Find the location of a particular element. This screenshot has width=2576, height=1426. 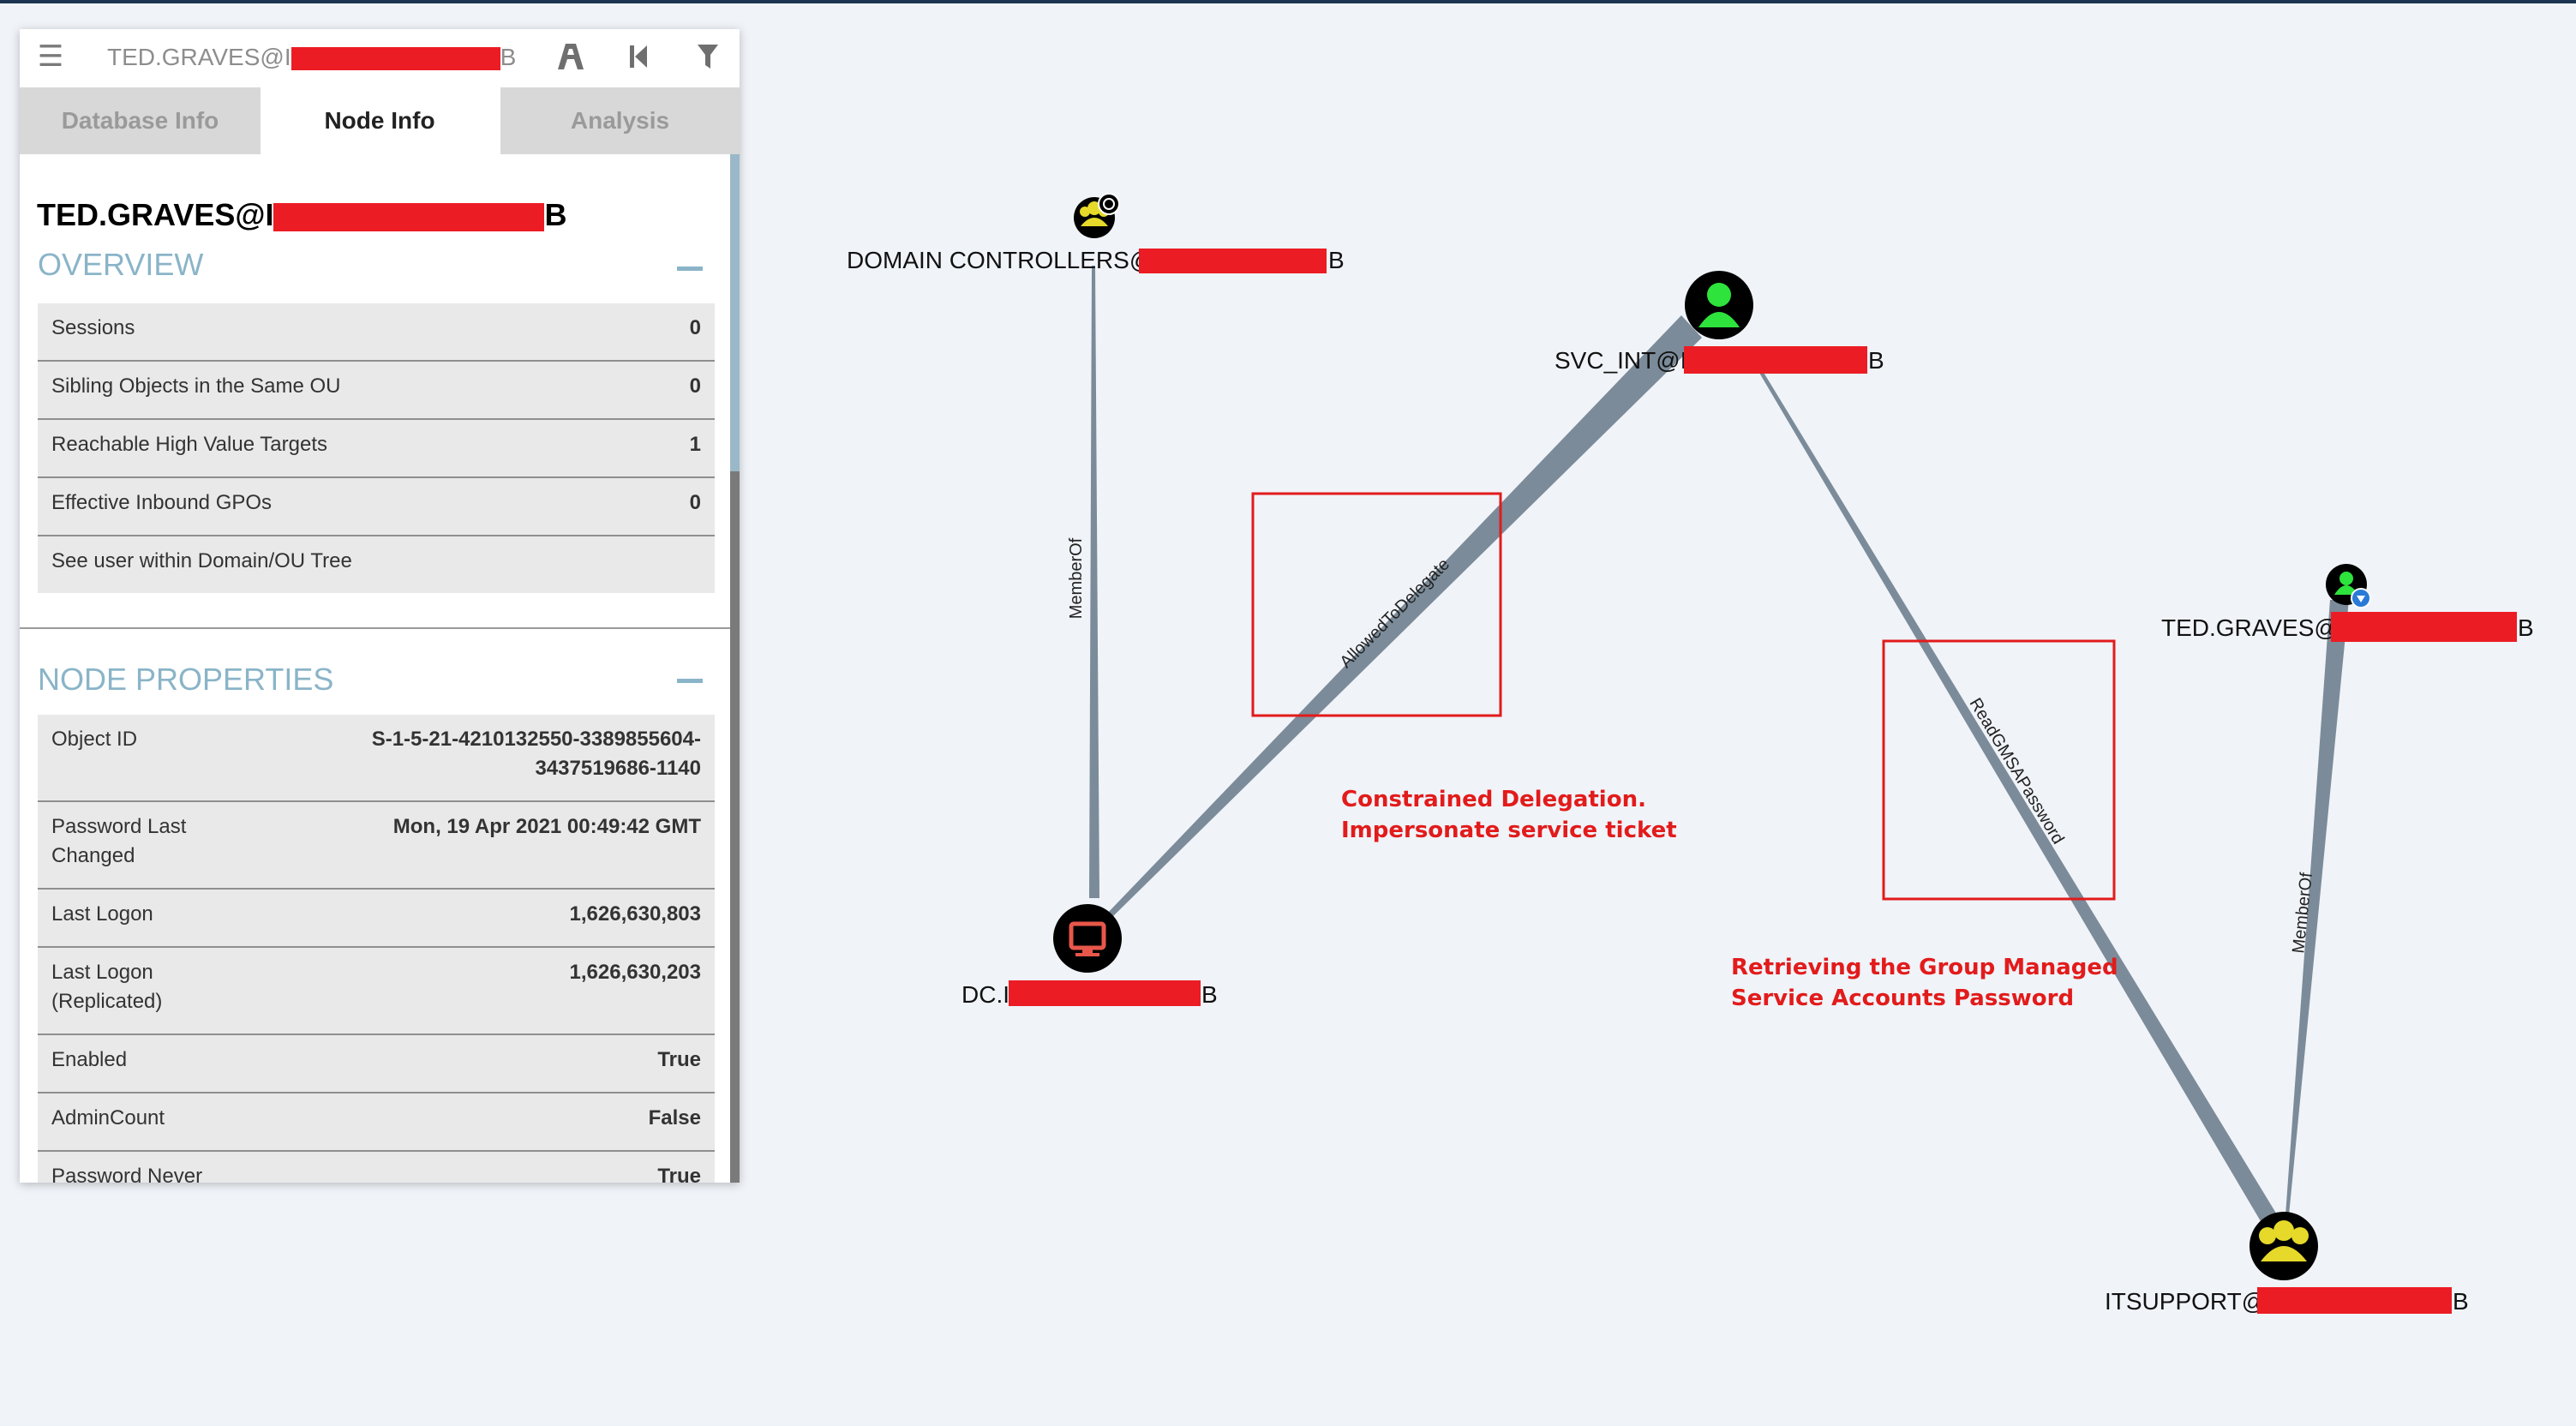

search-value-suffix: B is located at coordinates (508, 57).